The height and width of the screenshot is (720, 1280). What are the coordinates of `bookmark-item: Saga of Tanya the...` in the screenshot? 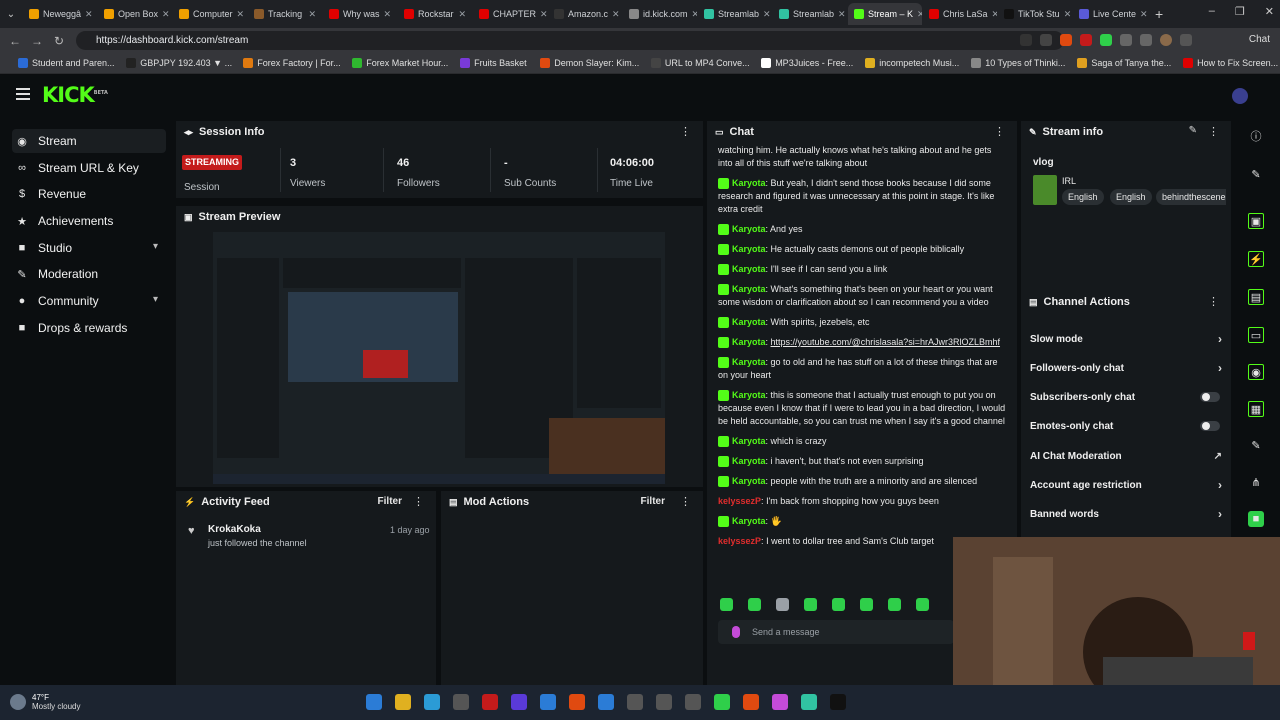 It's located at (1120, 63).